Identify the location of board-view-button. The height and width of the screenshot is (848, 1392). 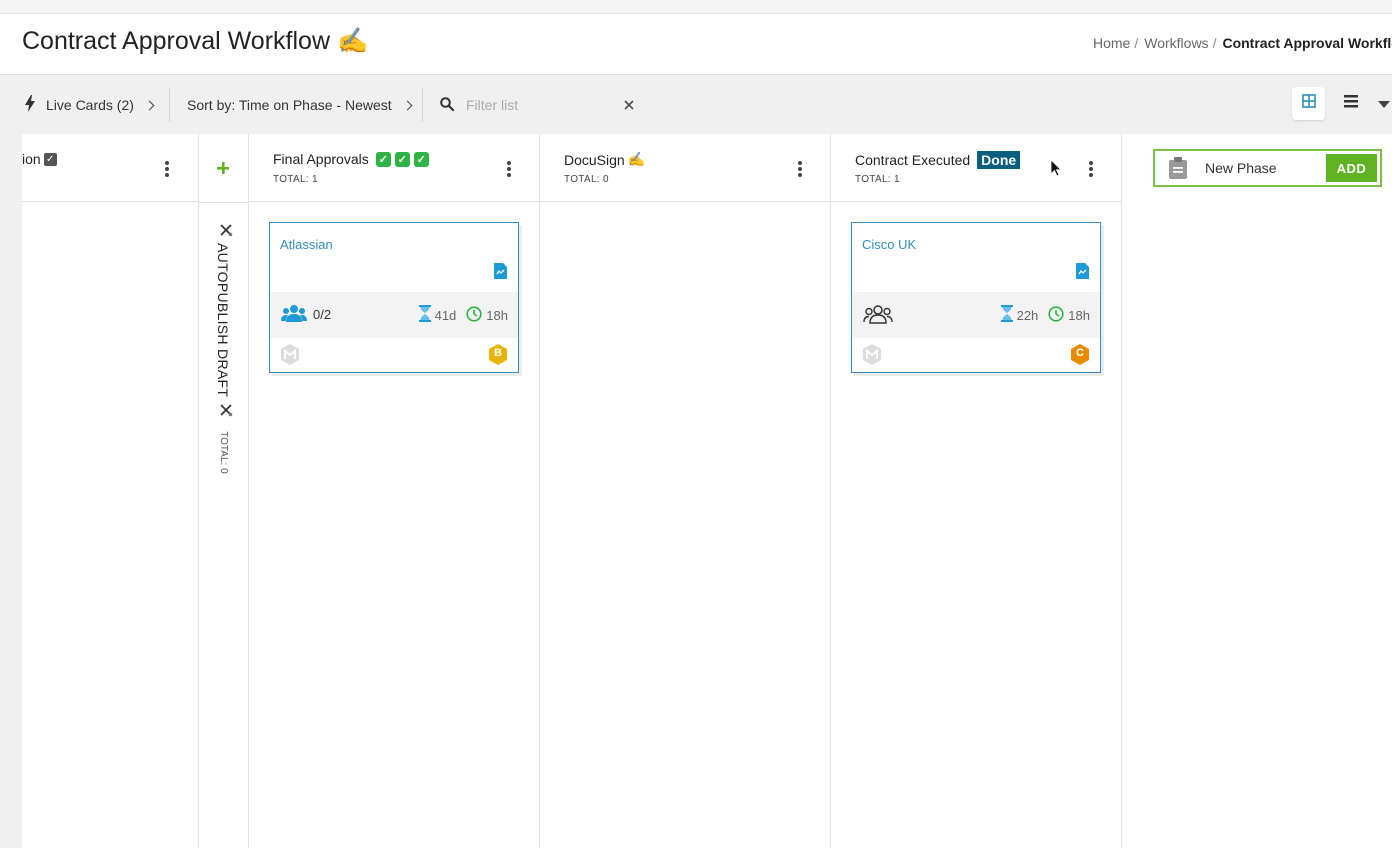
(1308, 103).